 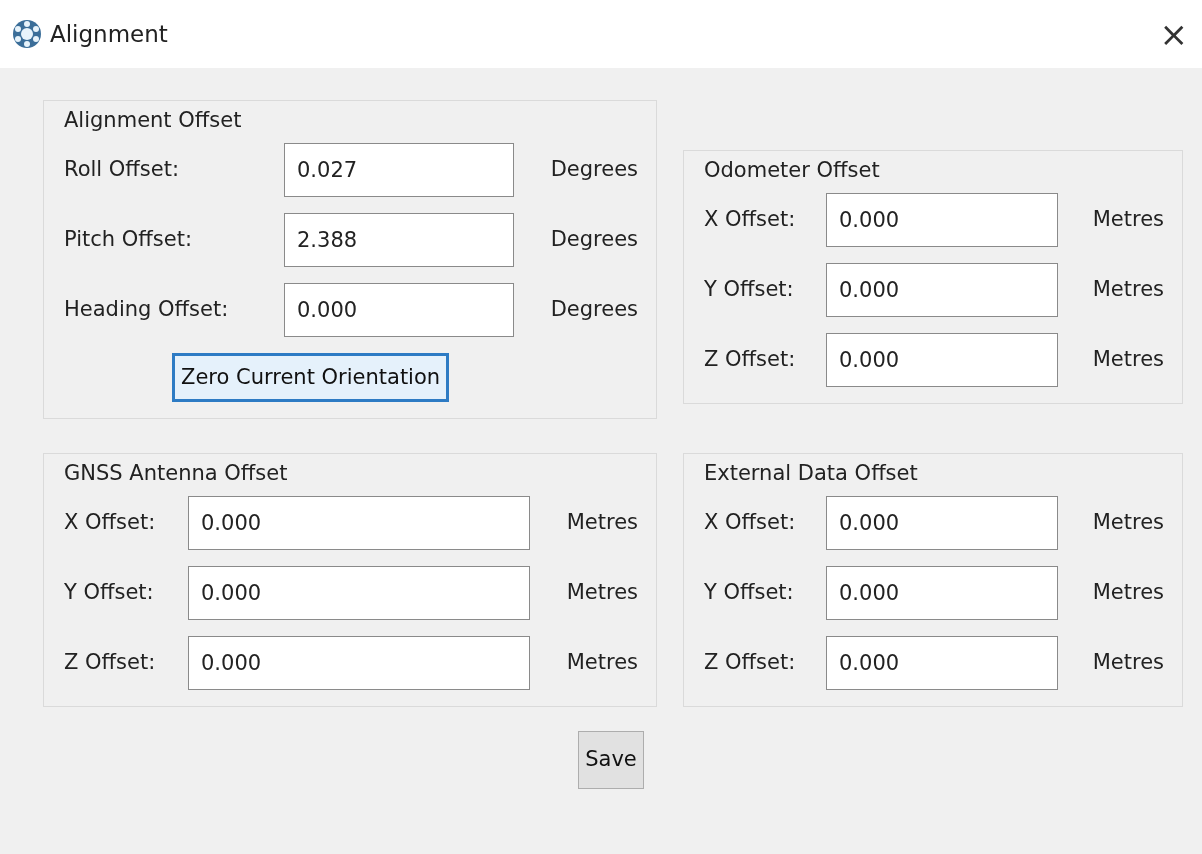 I want to click on close-button: ×, so click(x=1173, y=34).